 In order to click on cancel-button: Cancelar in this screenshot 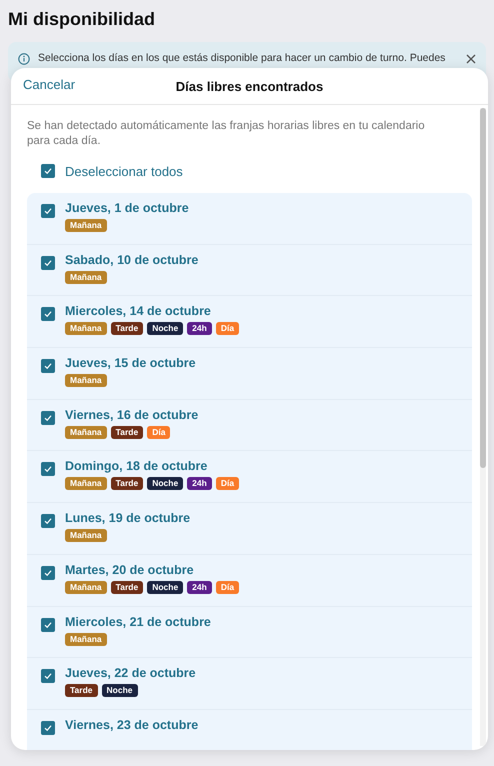, I will do `click(49, 84)`.